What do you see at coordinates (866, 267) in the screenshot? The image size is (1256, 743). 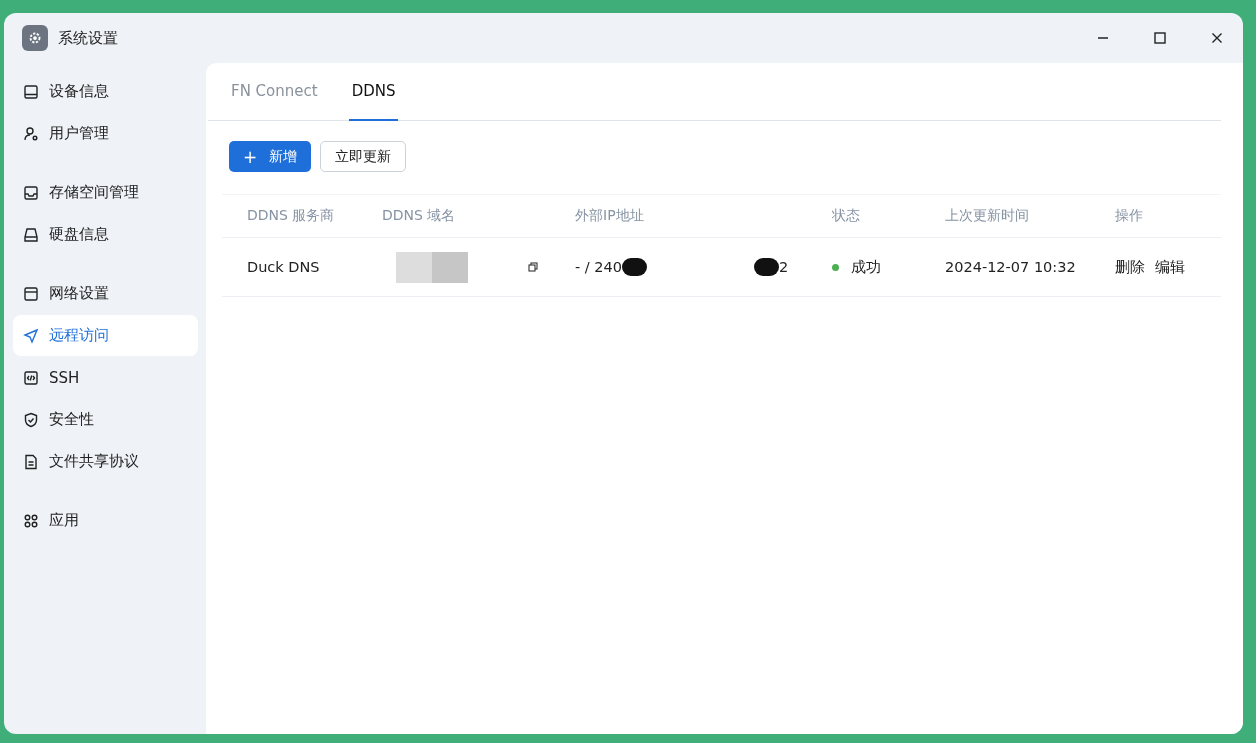 I see `table-cell: 成功` at bounding box center [866, 267].